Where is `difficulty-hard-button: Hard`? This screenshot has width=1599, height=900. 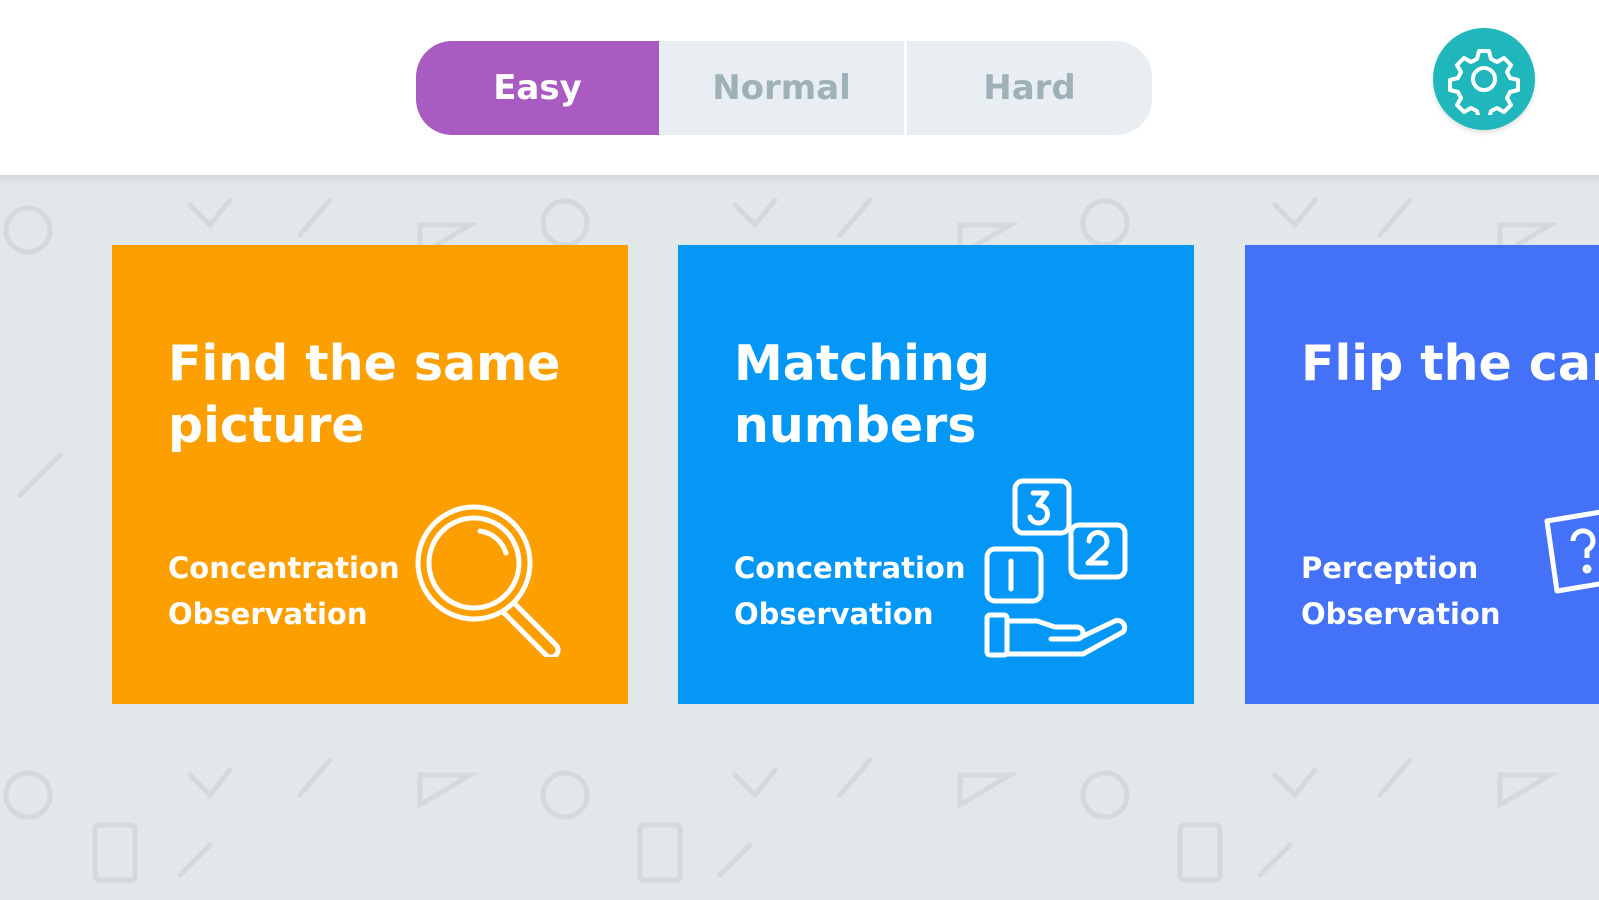 difficulty-hard-button: Hard is located at coordinates (1029, 88).